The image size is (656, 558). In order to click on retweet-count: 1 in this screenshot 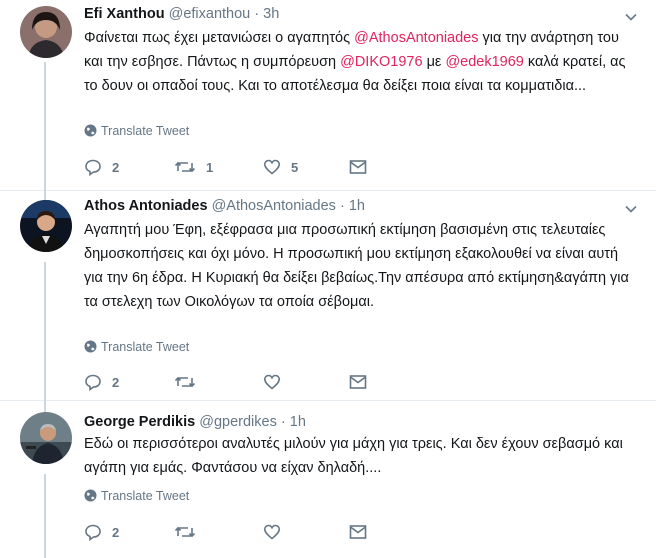, I will do `click(210, 167)`.